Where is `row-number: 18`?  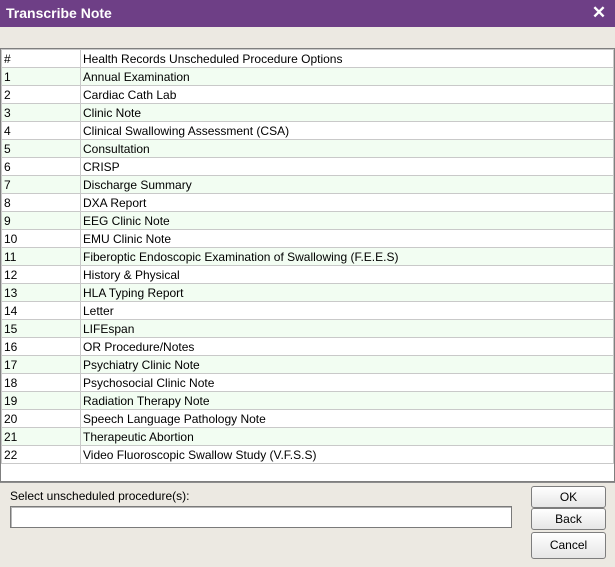 row-number: 18 is located at coordinates (41, 382).